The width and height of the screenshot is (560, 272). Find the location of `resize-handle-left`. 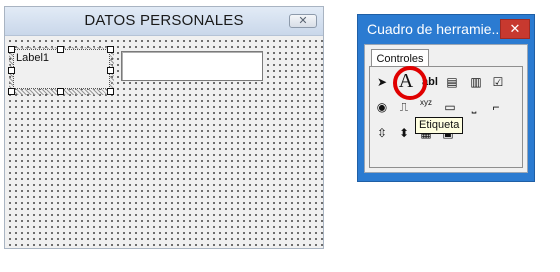

resize-handle-left is located at coordinates (11, 70).